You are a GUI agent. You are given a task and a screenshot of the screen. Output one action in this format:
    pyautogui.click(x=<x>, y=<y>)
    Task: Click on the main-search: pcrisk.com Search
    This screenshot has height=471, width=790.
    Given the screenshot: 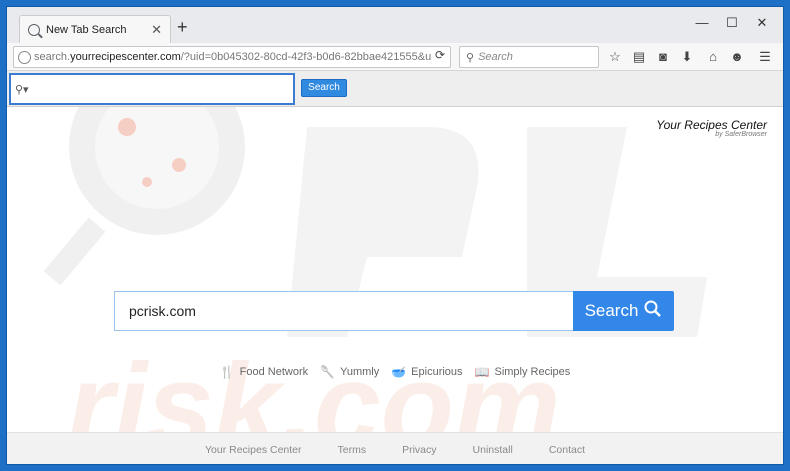 What is the action you would take?
    pyautogui.click(x=394, y=311)
    